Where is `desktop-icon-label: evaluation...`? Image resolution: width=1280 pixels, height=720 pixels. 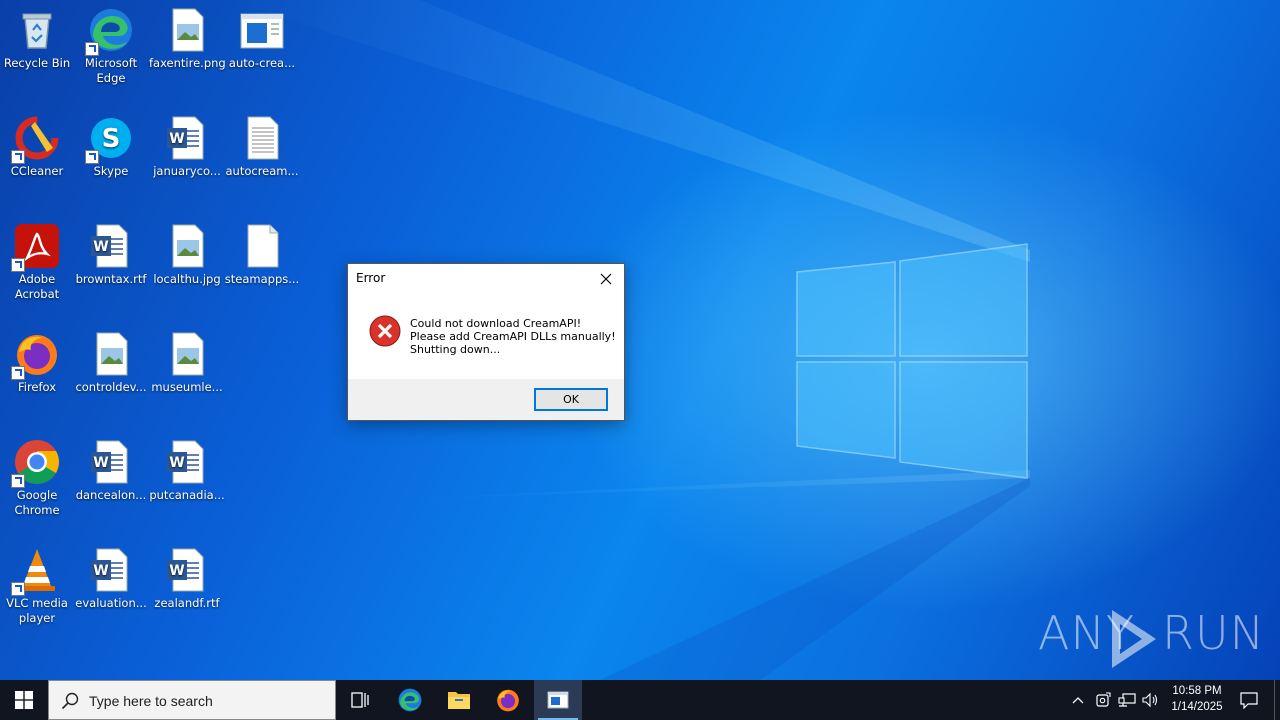
desktop-icon-label: evaluation... is located at coordinates (111, 603).